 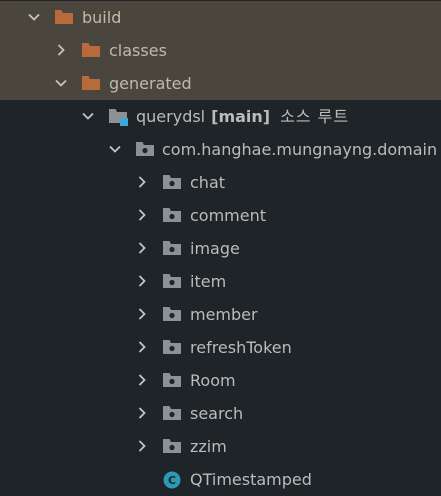 I want to click on tree-row-package-member: member, so click(x=220, y=314).